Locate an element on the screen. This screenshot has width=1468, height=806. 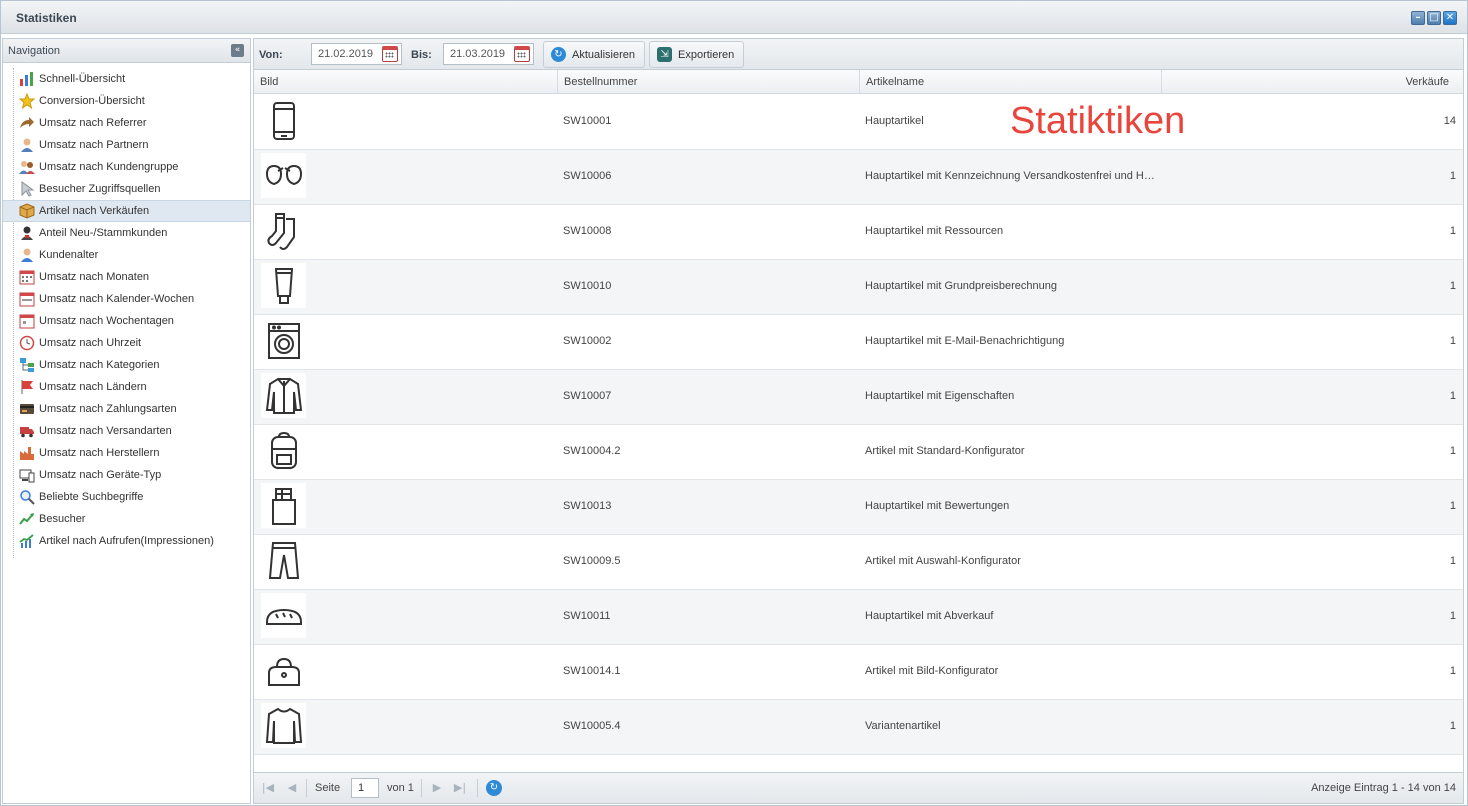
close-button: ✕ is located at coordinates (1450, 18).